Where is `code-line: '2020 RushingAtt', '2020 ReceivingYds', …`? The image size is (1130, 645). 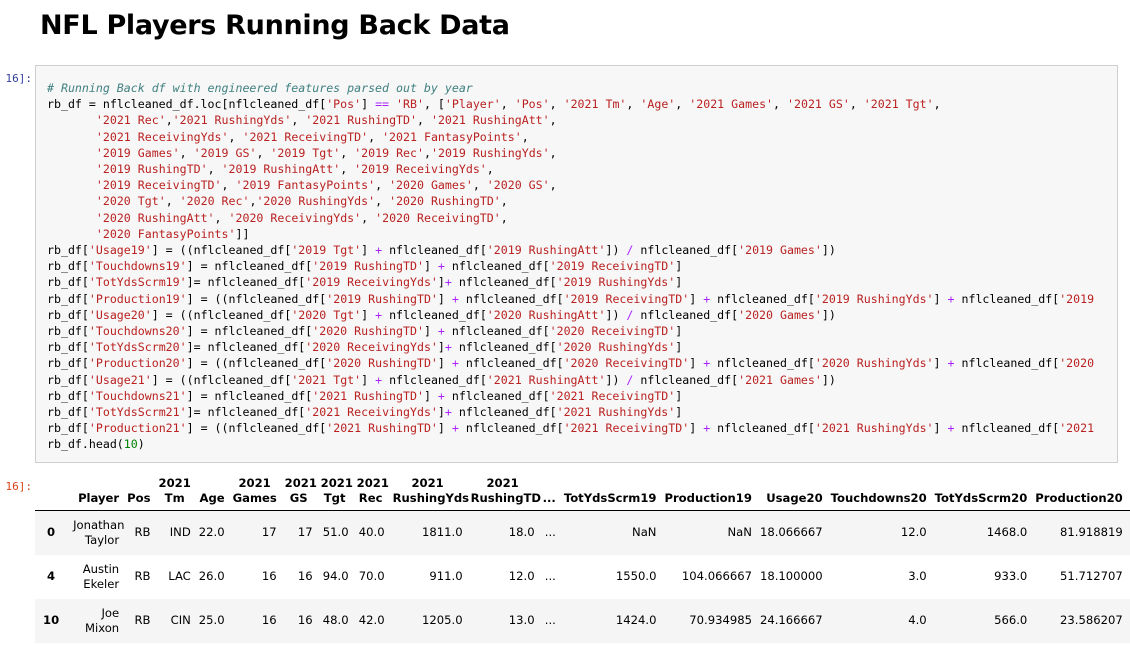 code-line: '2020 RushingAtt', '2020 ReceivingYds', … is located at coordinates (277, 218).